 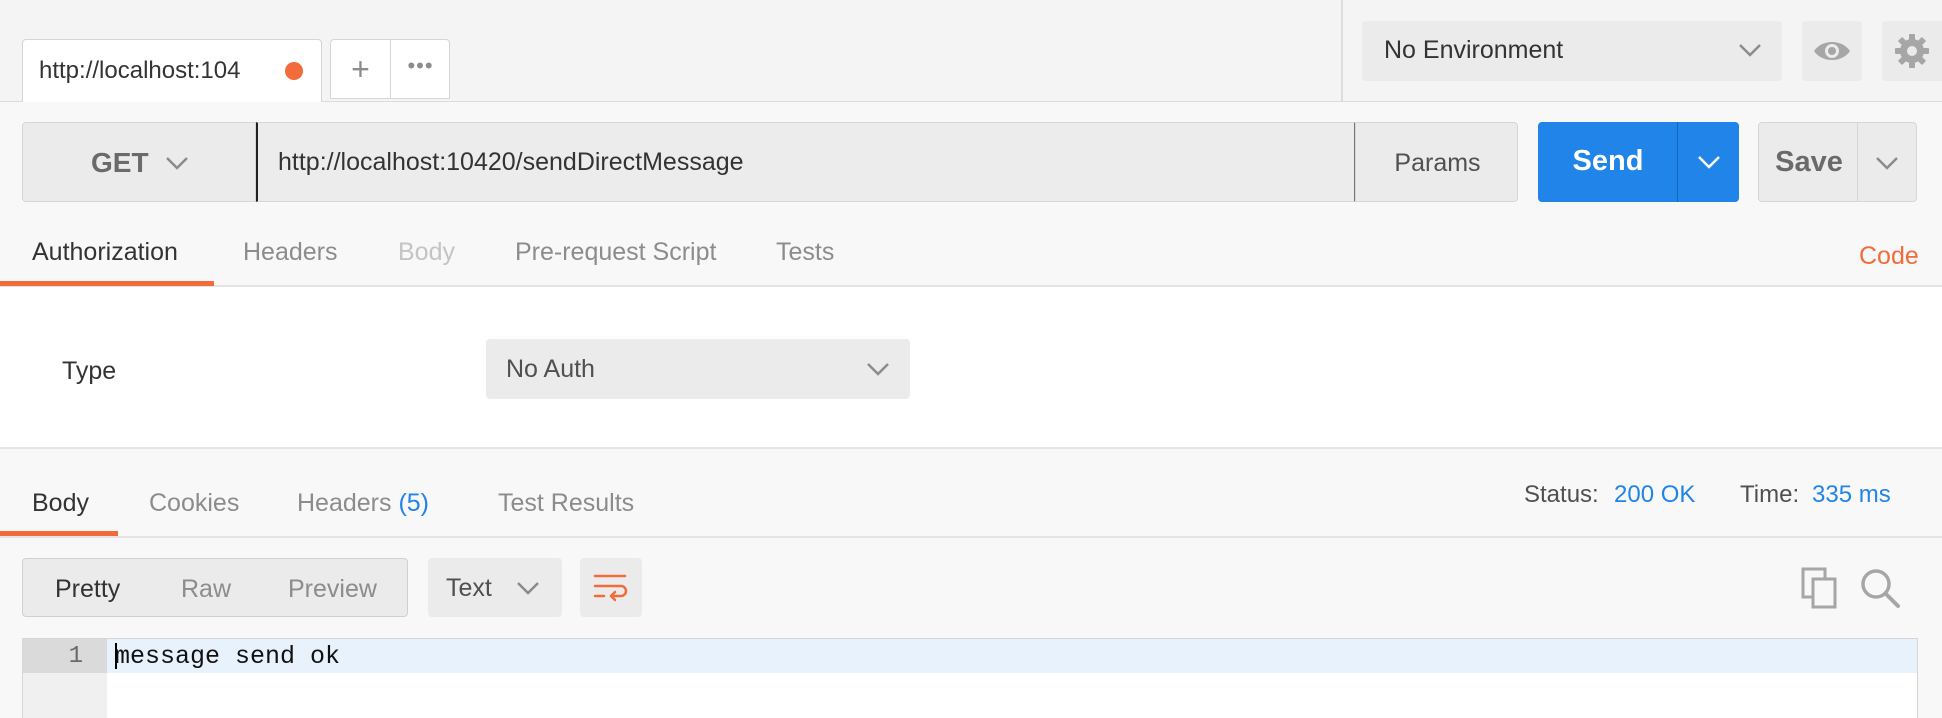 I want to click on environment-label: No Environment, so click(x=1474, y=50).